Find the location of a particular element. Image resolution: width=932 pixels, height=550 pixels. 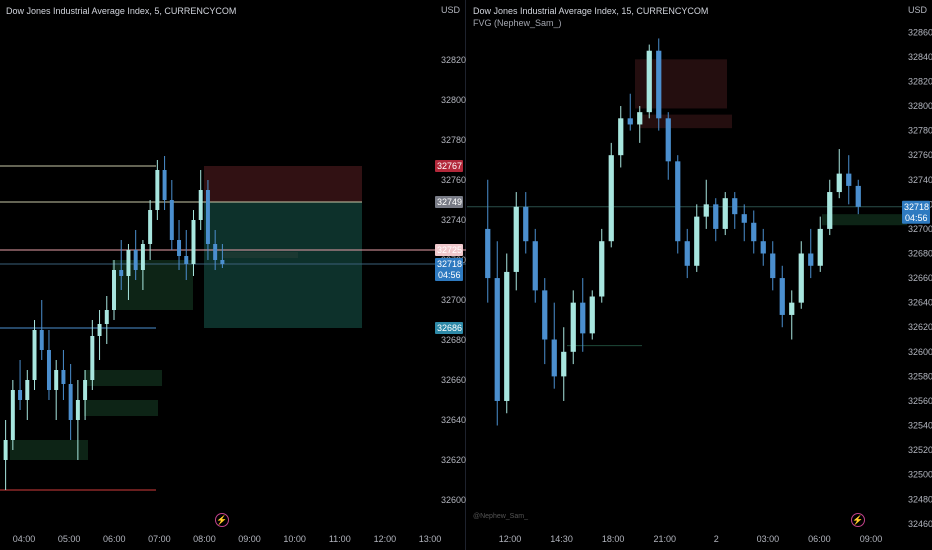

price-tick-label: 32860 is located at coordinates (920, 32).